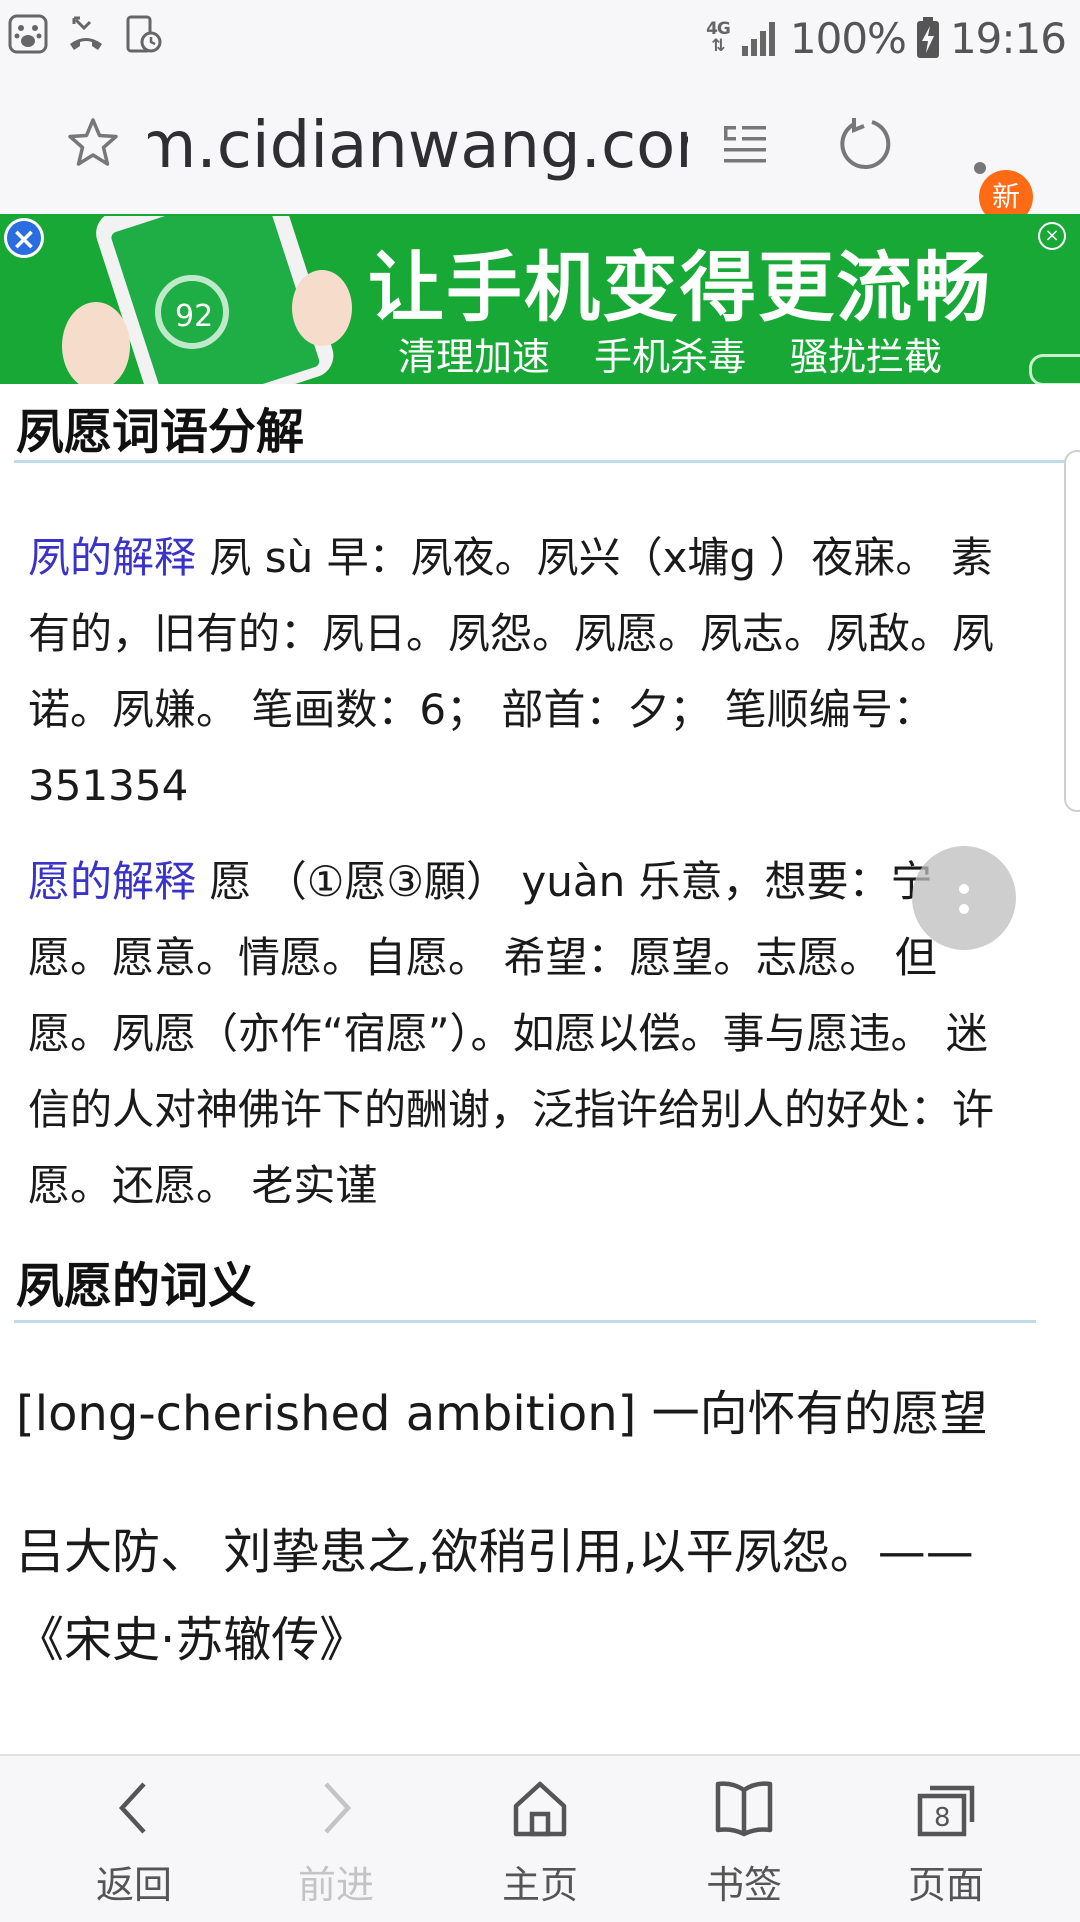 The image size is (1080, 1922). What do you see at coordinates (112, 881) in the screenshot?
I see `yuan-definition-link: 愿的解释` at bounding box center [112, 881].